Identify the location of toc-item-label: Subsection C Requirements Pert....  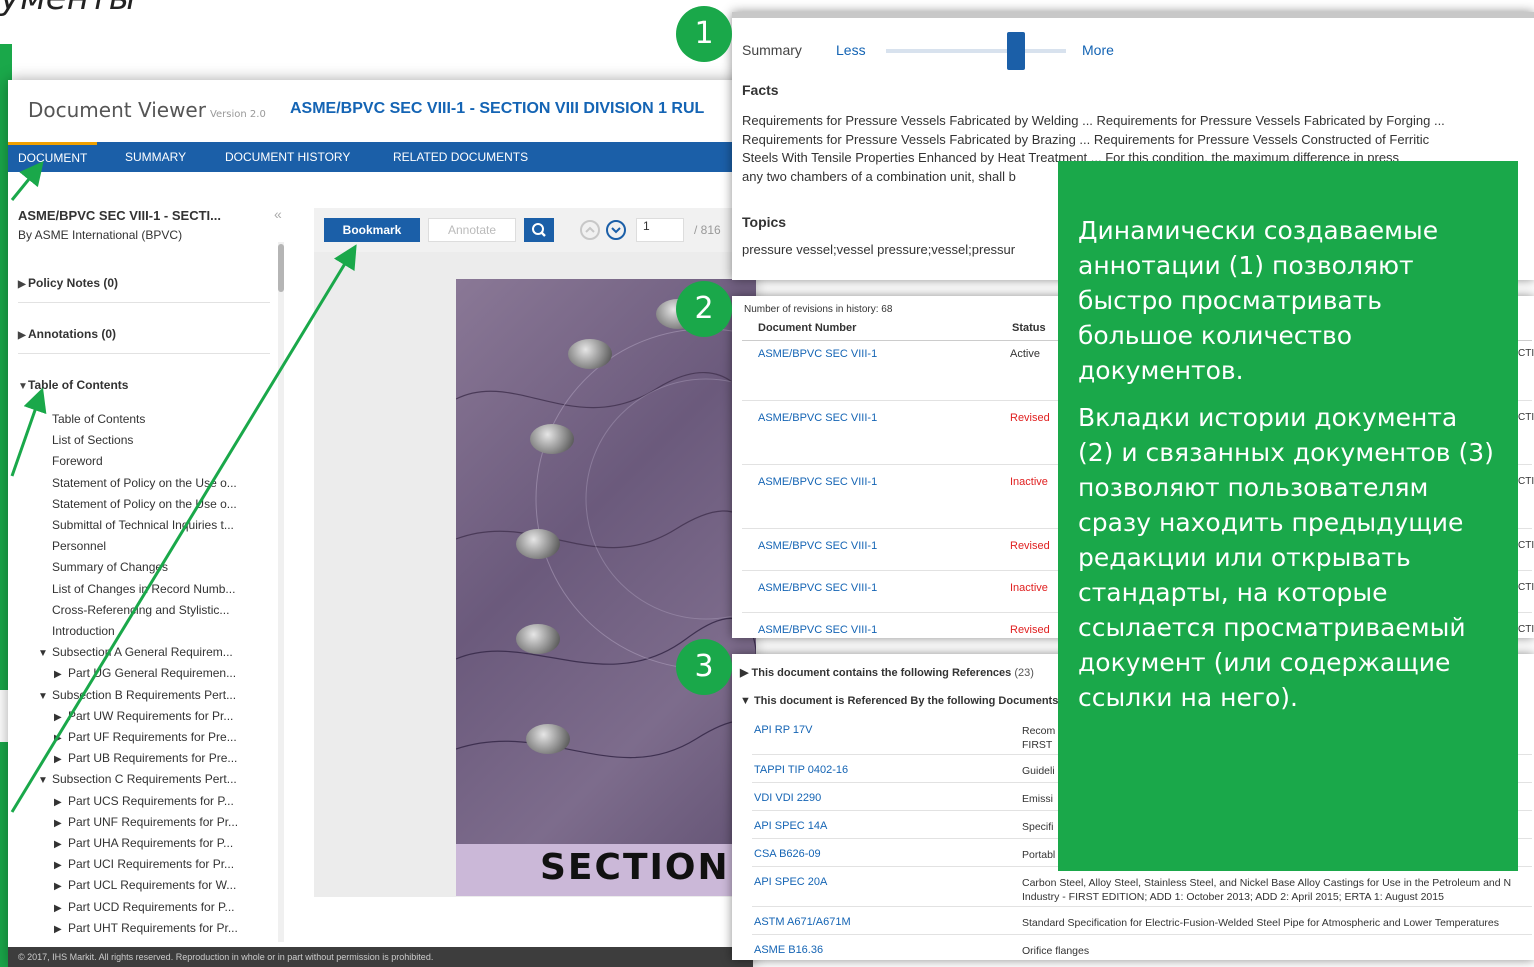
(144, 779).